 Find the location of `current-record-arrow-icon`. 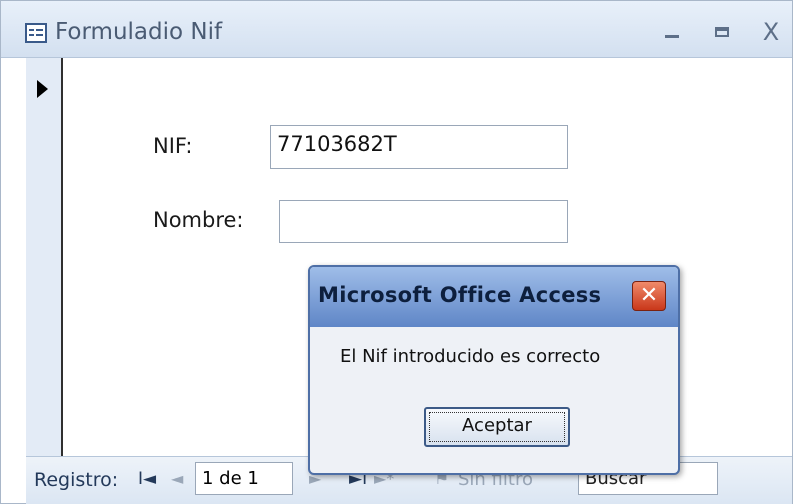

current-record-arrow-icon is located at coordinates (42, 89).